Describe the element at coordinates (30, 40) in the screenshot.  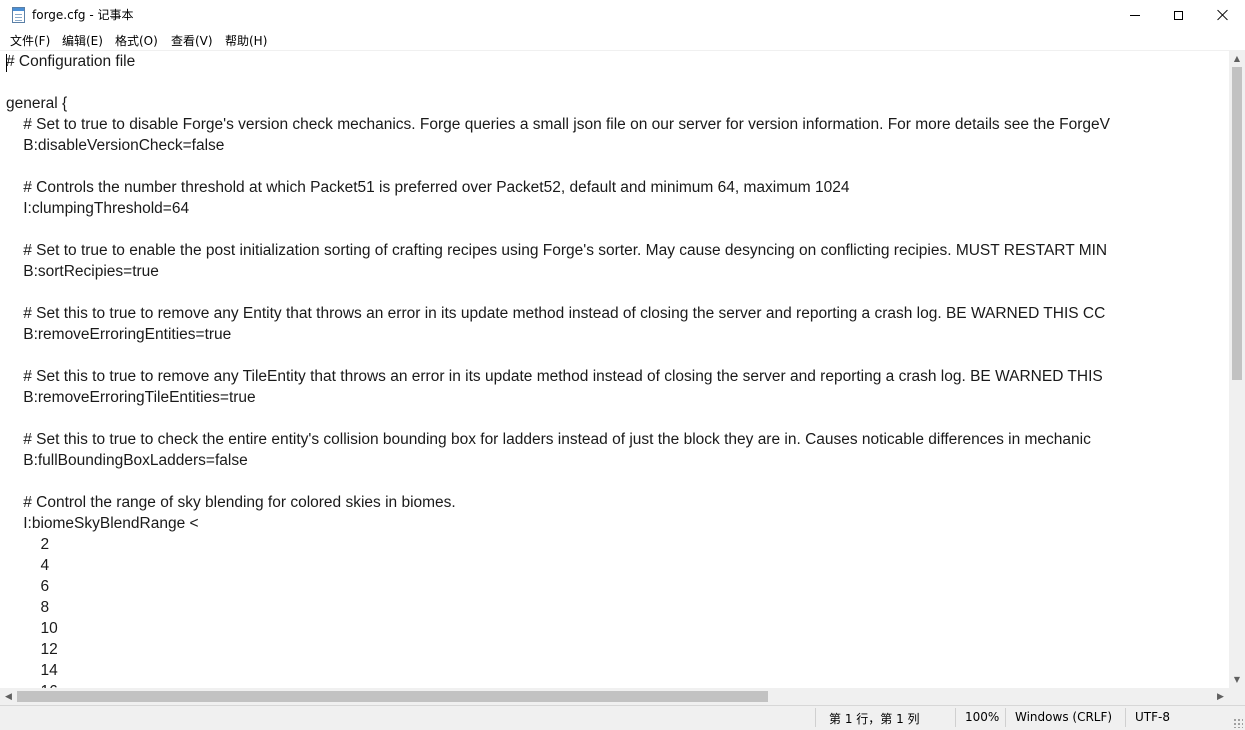
I see `menu-file: 文件(F)` at that location.